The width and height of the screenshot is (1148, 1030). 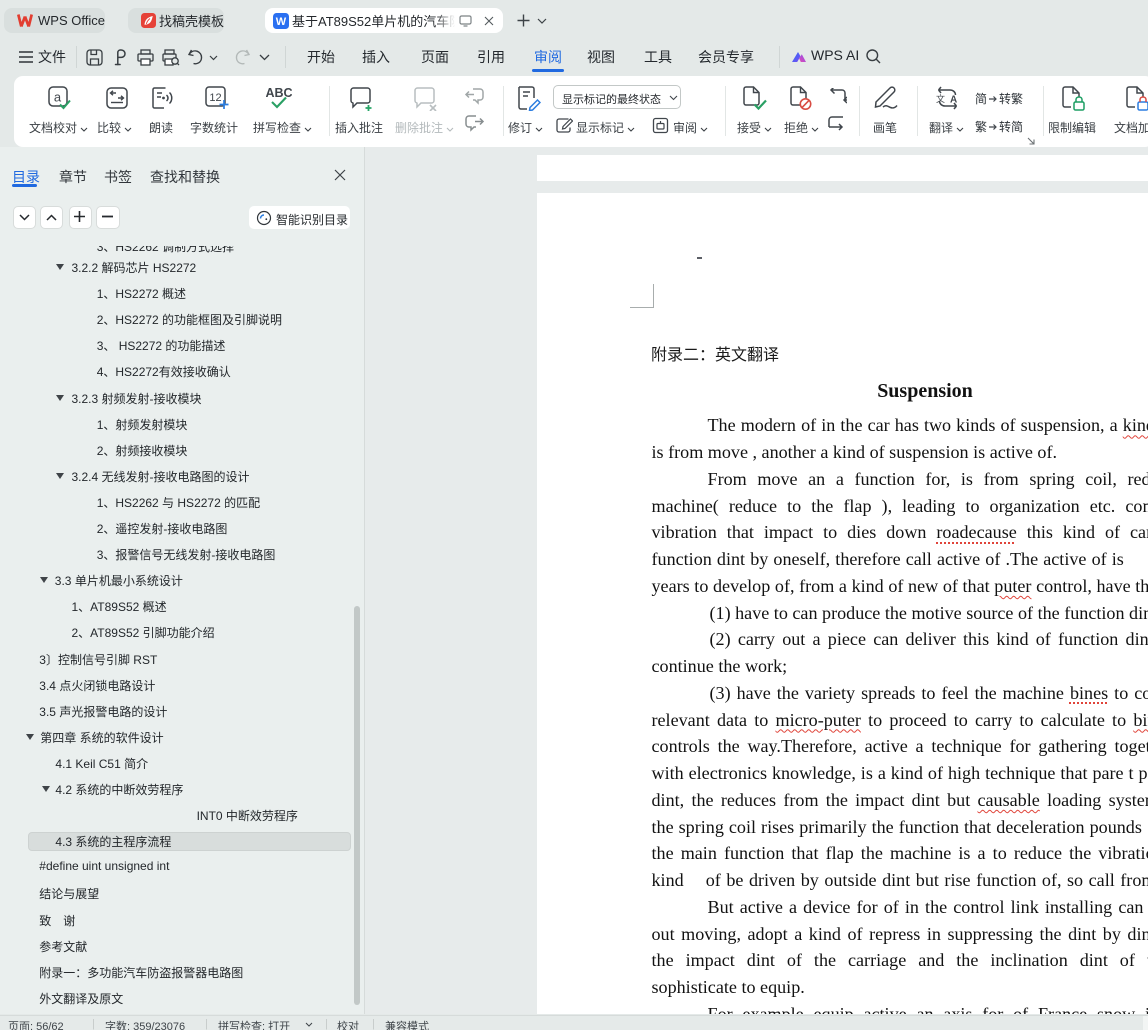 I want to click on svg-text: 文, so click(x=940, y=98).